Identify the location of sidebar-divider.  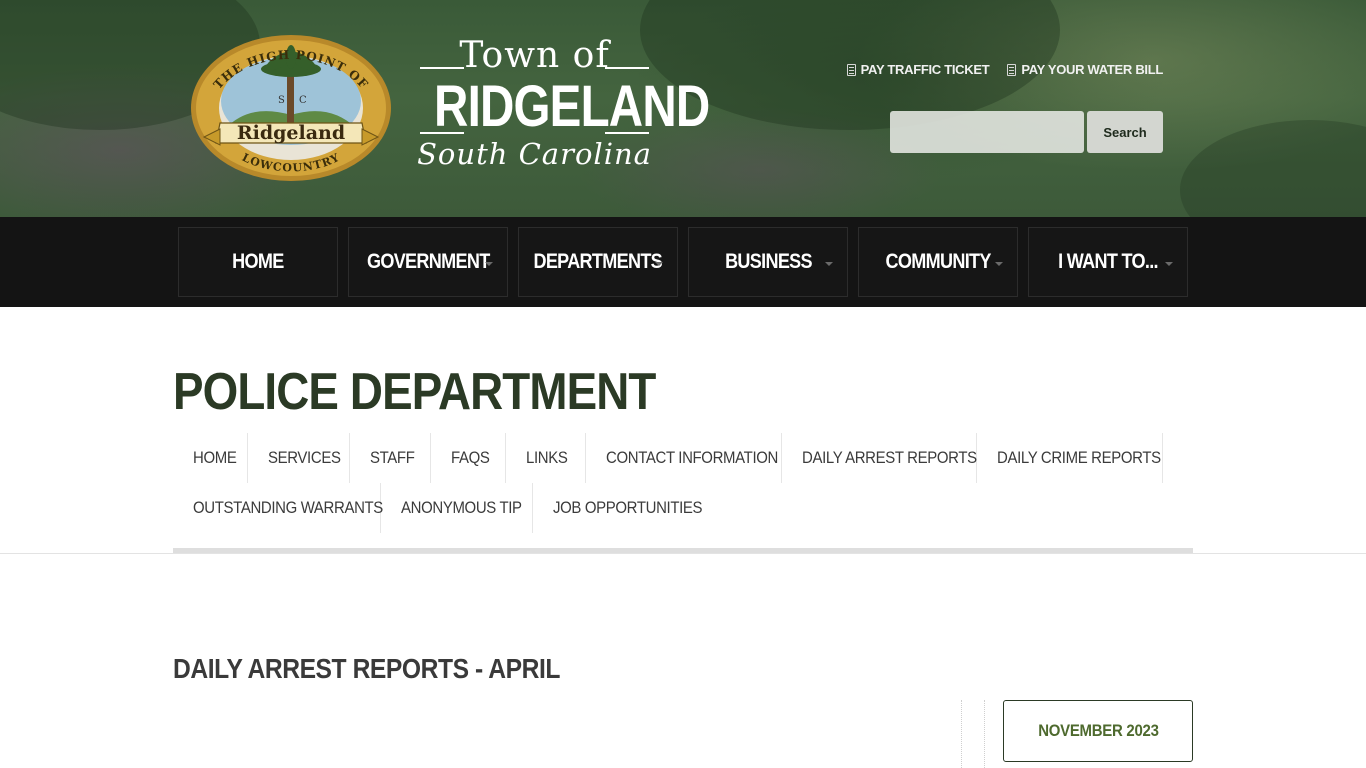
(973, 734).